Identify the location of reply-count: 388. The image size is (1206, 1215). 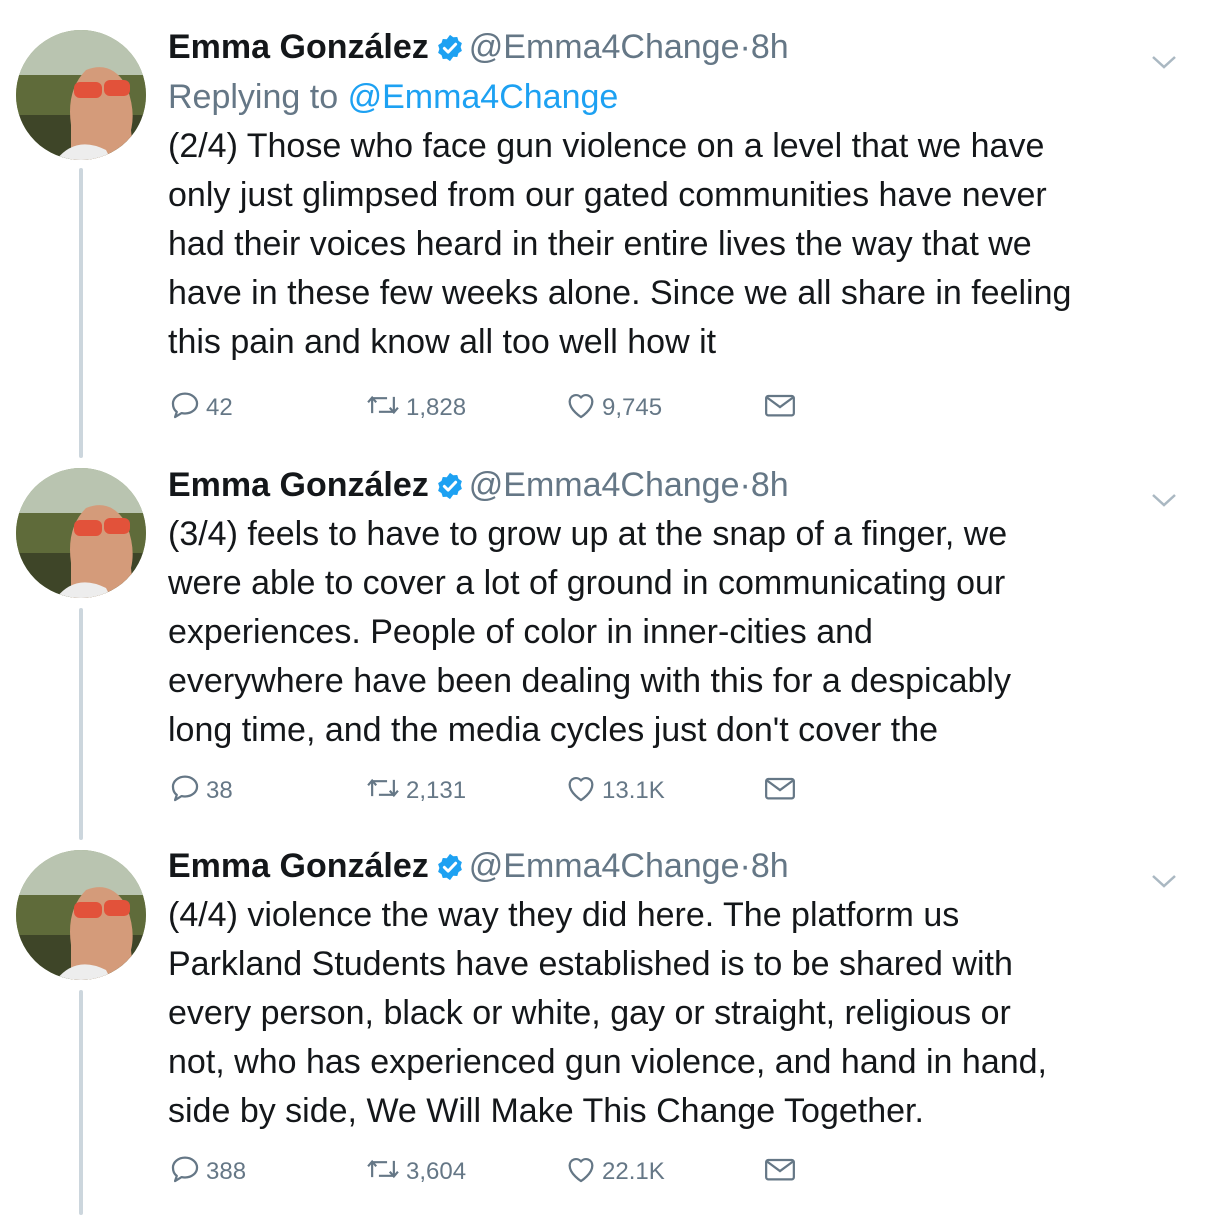
(226, 1171).